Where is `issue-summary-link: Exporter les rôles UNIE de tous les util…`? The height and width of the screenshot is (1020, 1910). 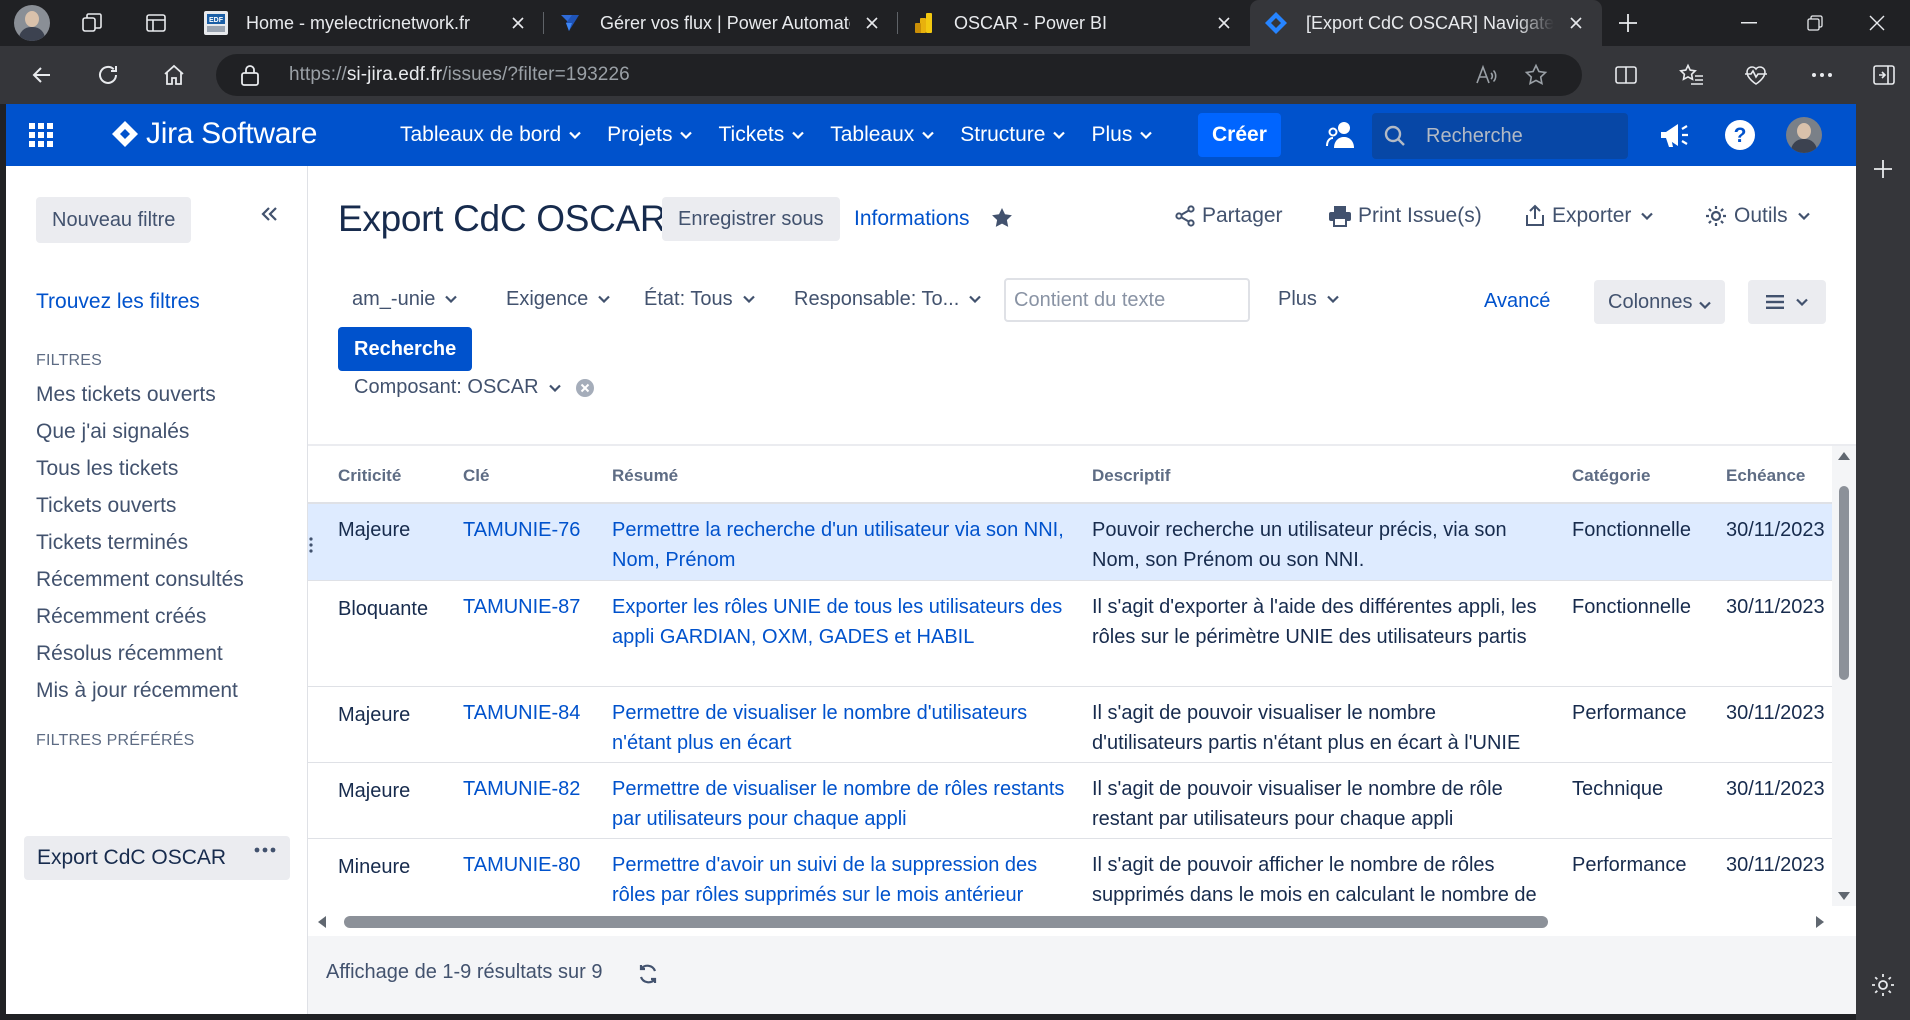
issue-summary-link: Exporter les rôles UNIE de tous les util… is located at coordinates (840, 622).